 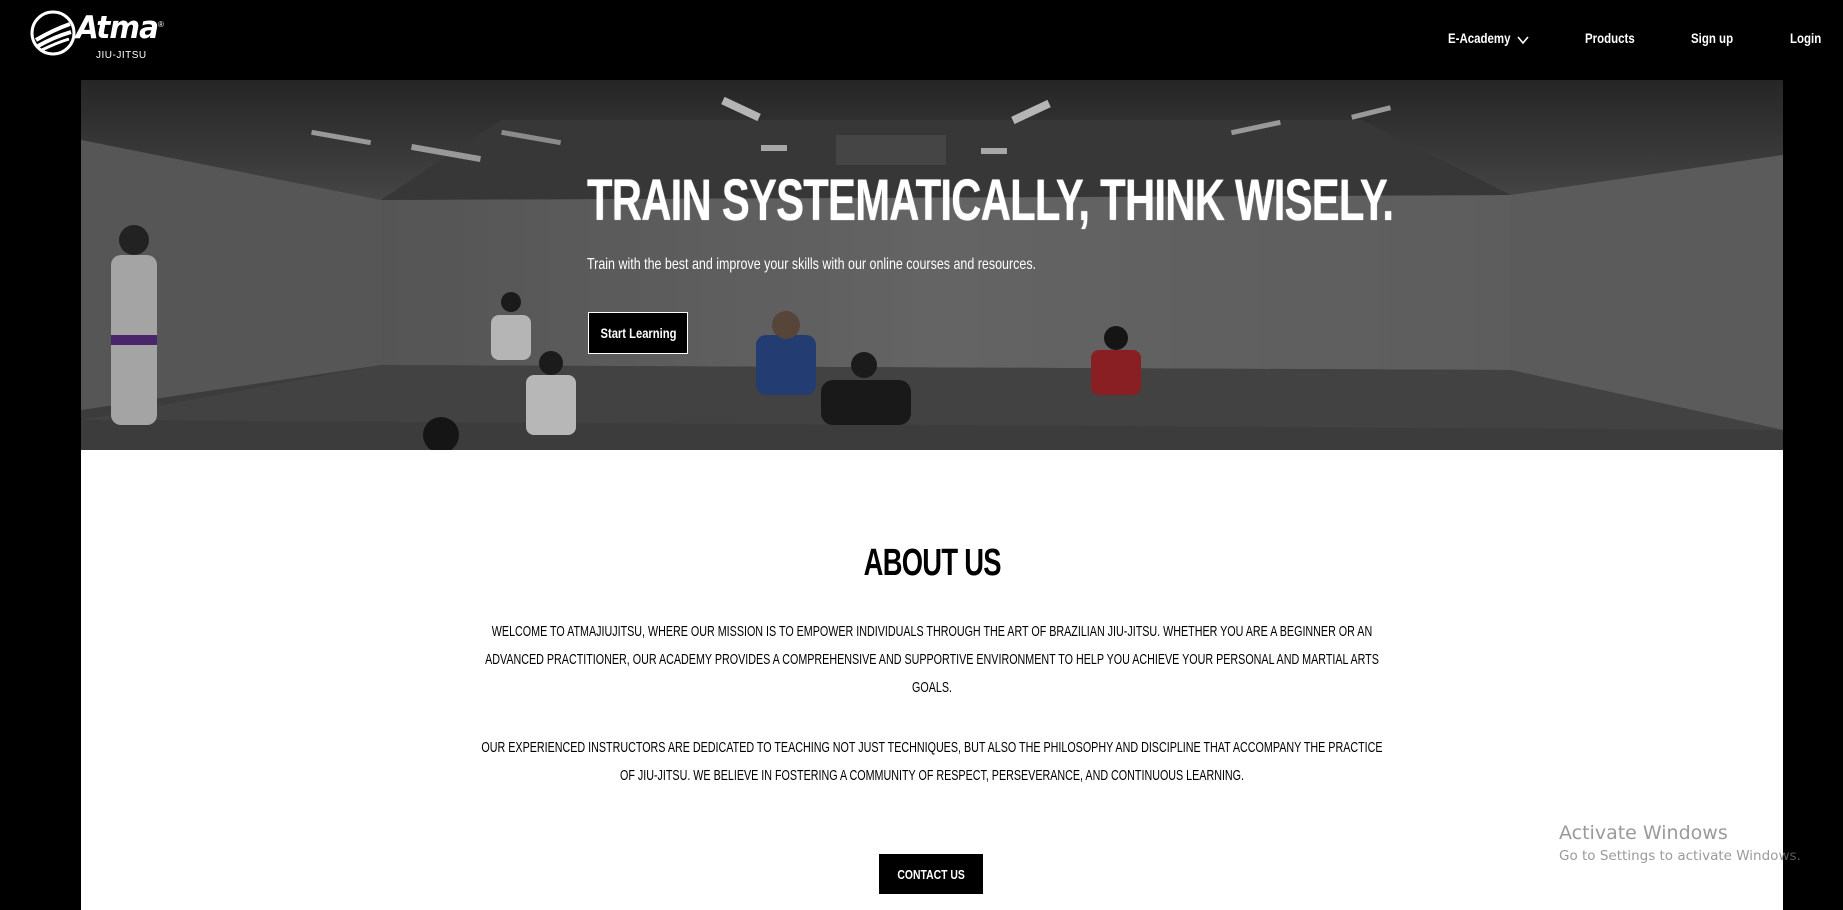 I want to click on nav-login-label: Login, so click(x=1806, y=38).